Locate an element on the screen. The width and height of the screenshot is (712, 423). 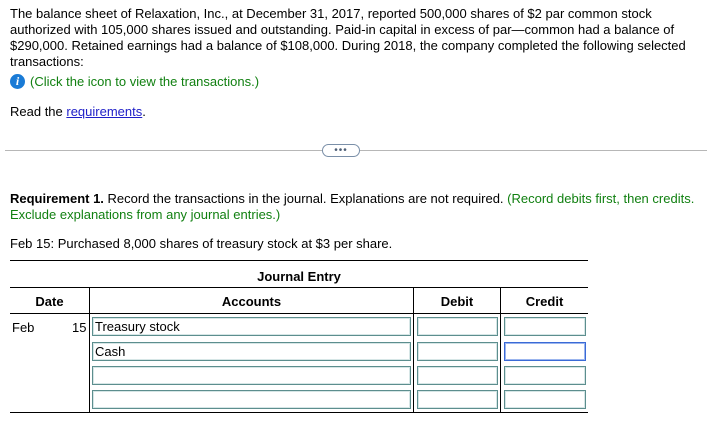
read-requirements: Read the requirements. is located at coordinates (78, 111).